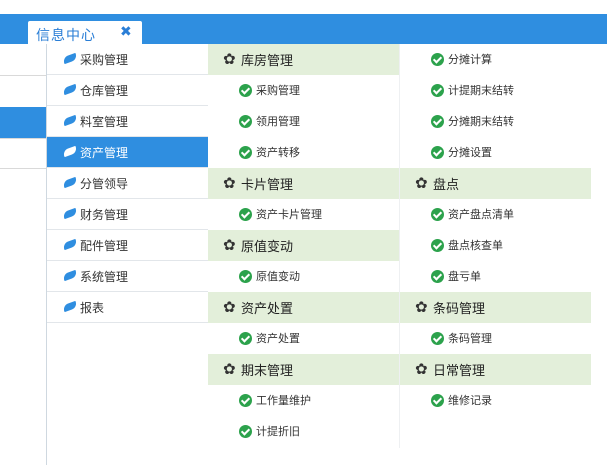 This screenshot has height=465, width=607. I want to click on menu-item: 配件管理, so click(128, 245).